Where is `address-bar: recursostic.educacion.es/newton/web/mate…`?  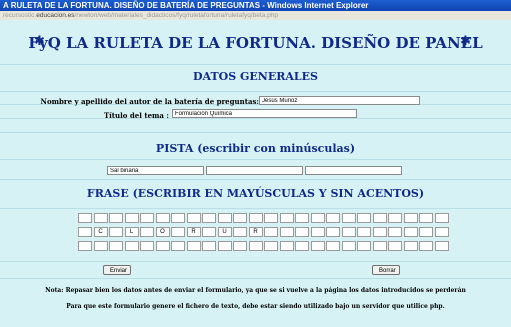
address-bar: recursostic.educacion.es/newton/web/mate… is located at coordinates (255, 15).